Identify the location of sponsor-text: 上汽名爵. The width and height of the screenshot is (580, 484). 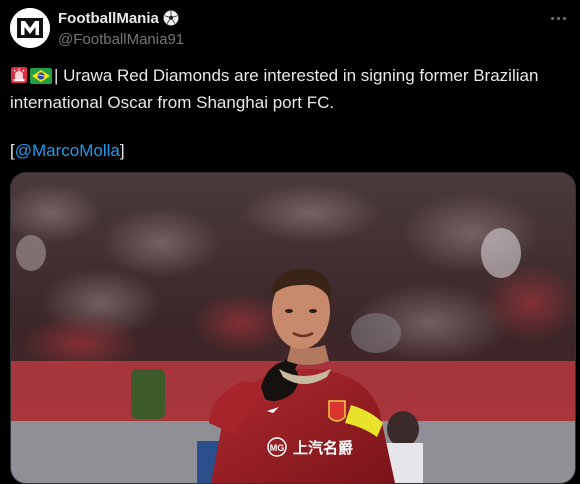
(323, 448).